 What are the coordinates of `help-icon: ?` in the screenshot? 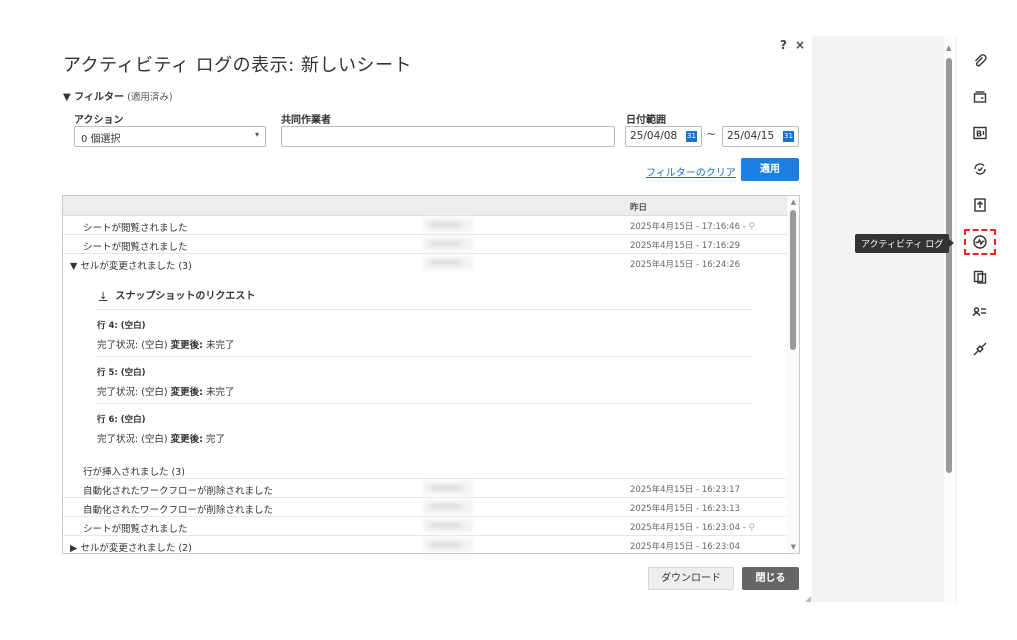 It's located at (783, 45).